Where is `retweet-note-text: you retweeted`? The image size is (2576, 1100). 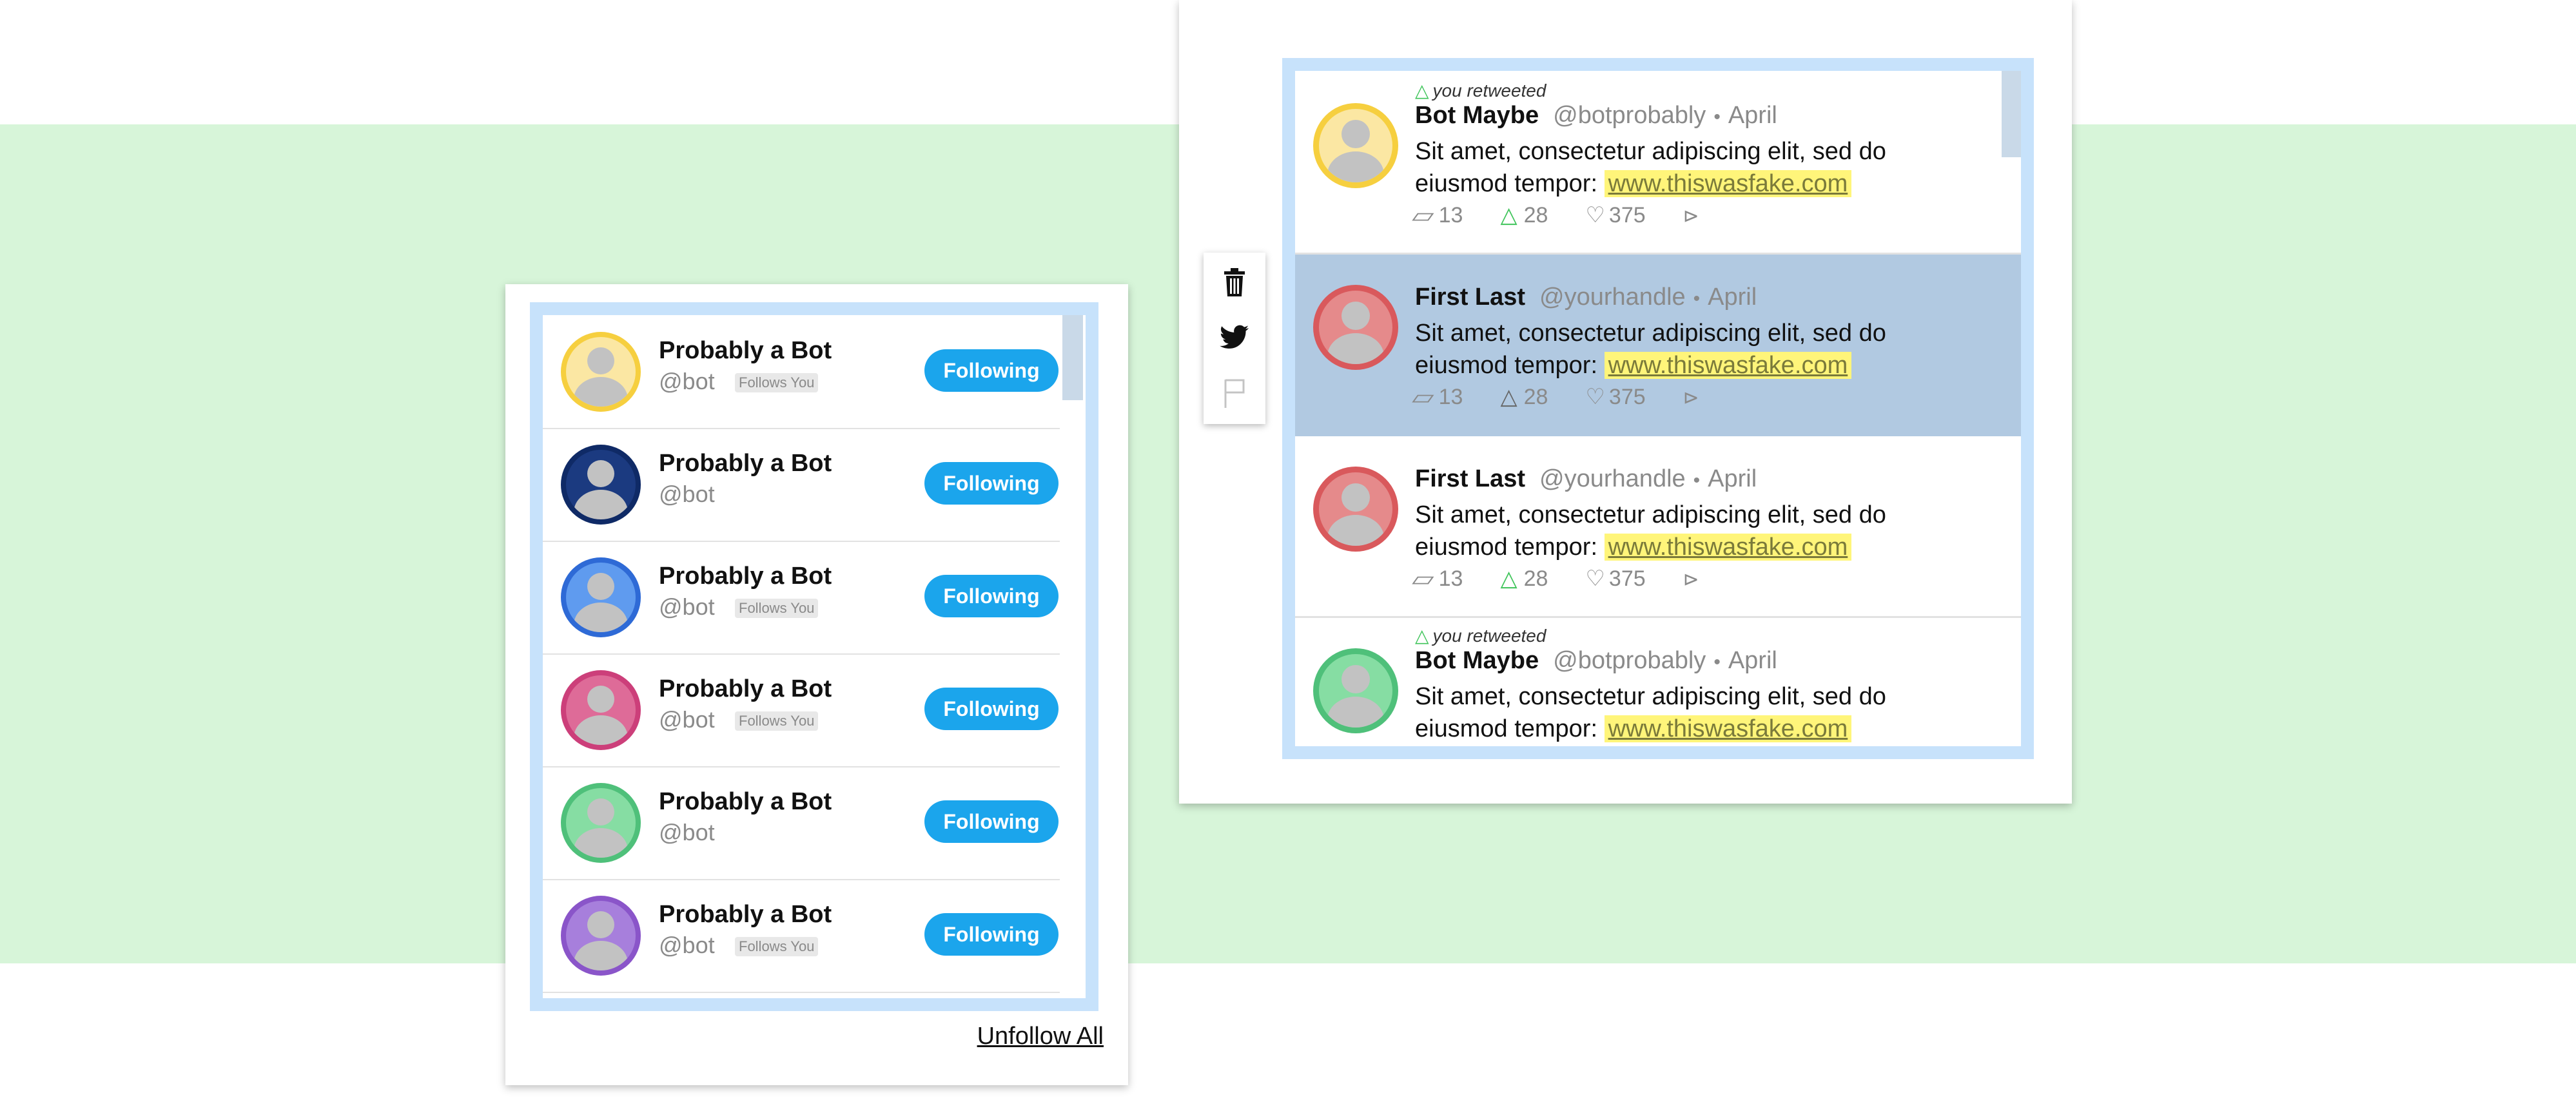
retweet-note-text: you retweeted is located at coordinates (1490, 636).